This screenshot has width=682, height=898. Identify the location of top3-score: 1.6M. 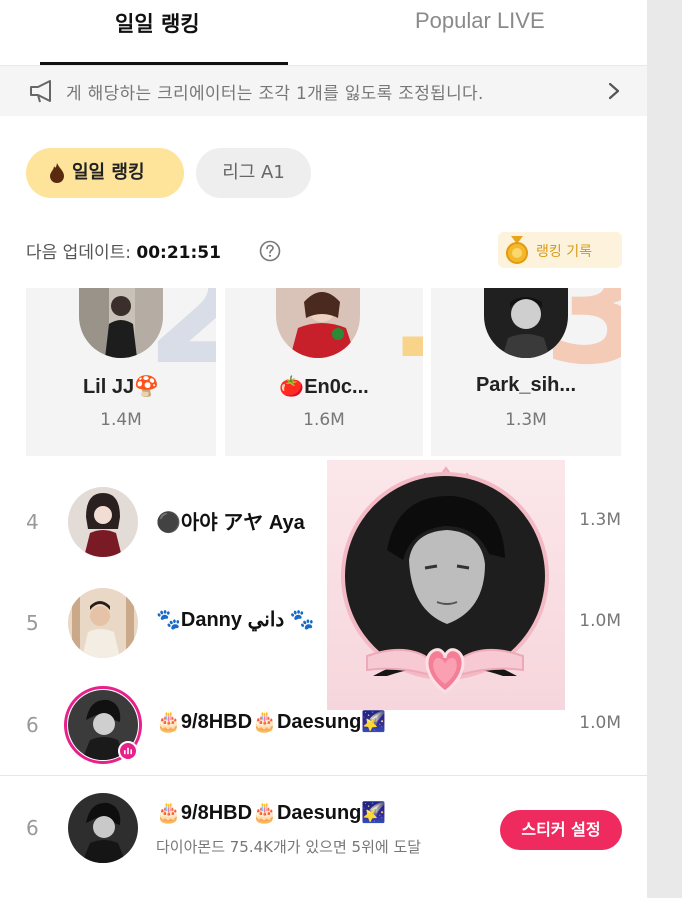
(324, 420).